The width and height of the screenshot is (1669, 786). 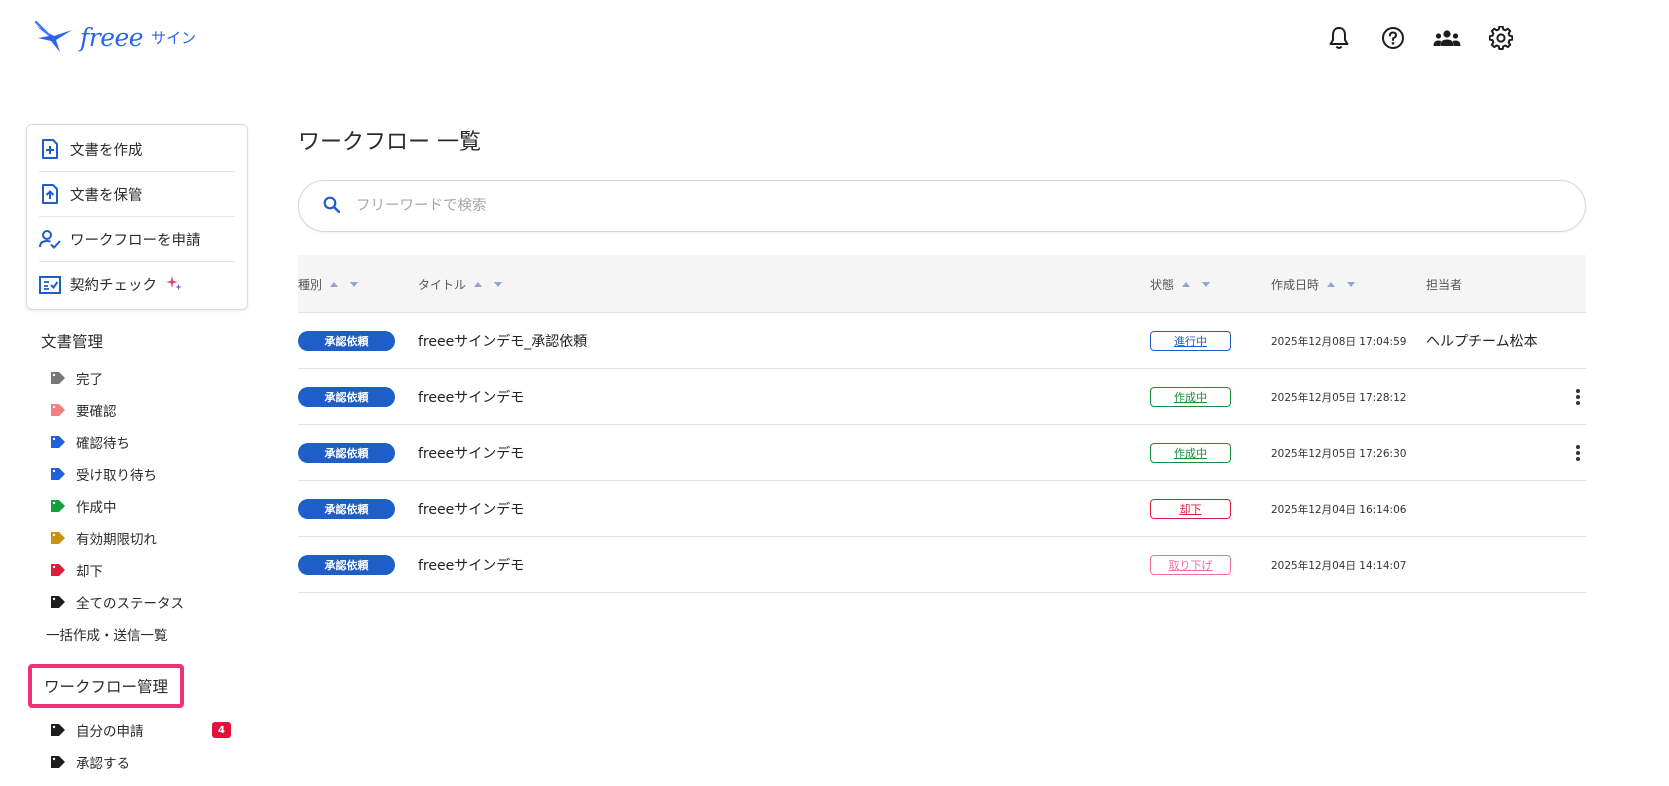 I want to click on doc-tag-label: 確認待ち, so click(x=103, y=444).